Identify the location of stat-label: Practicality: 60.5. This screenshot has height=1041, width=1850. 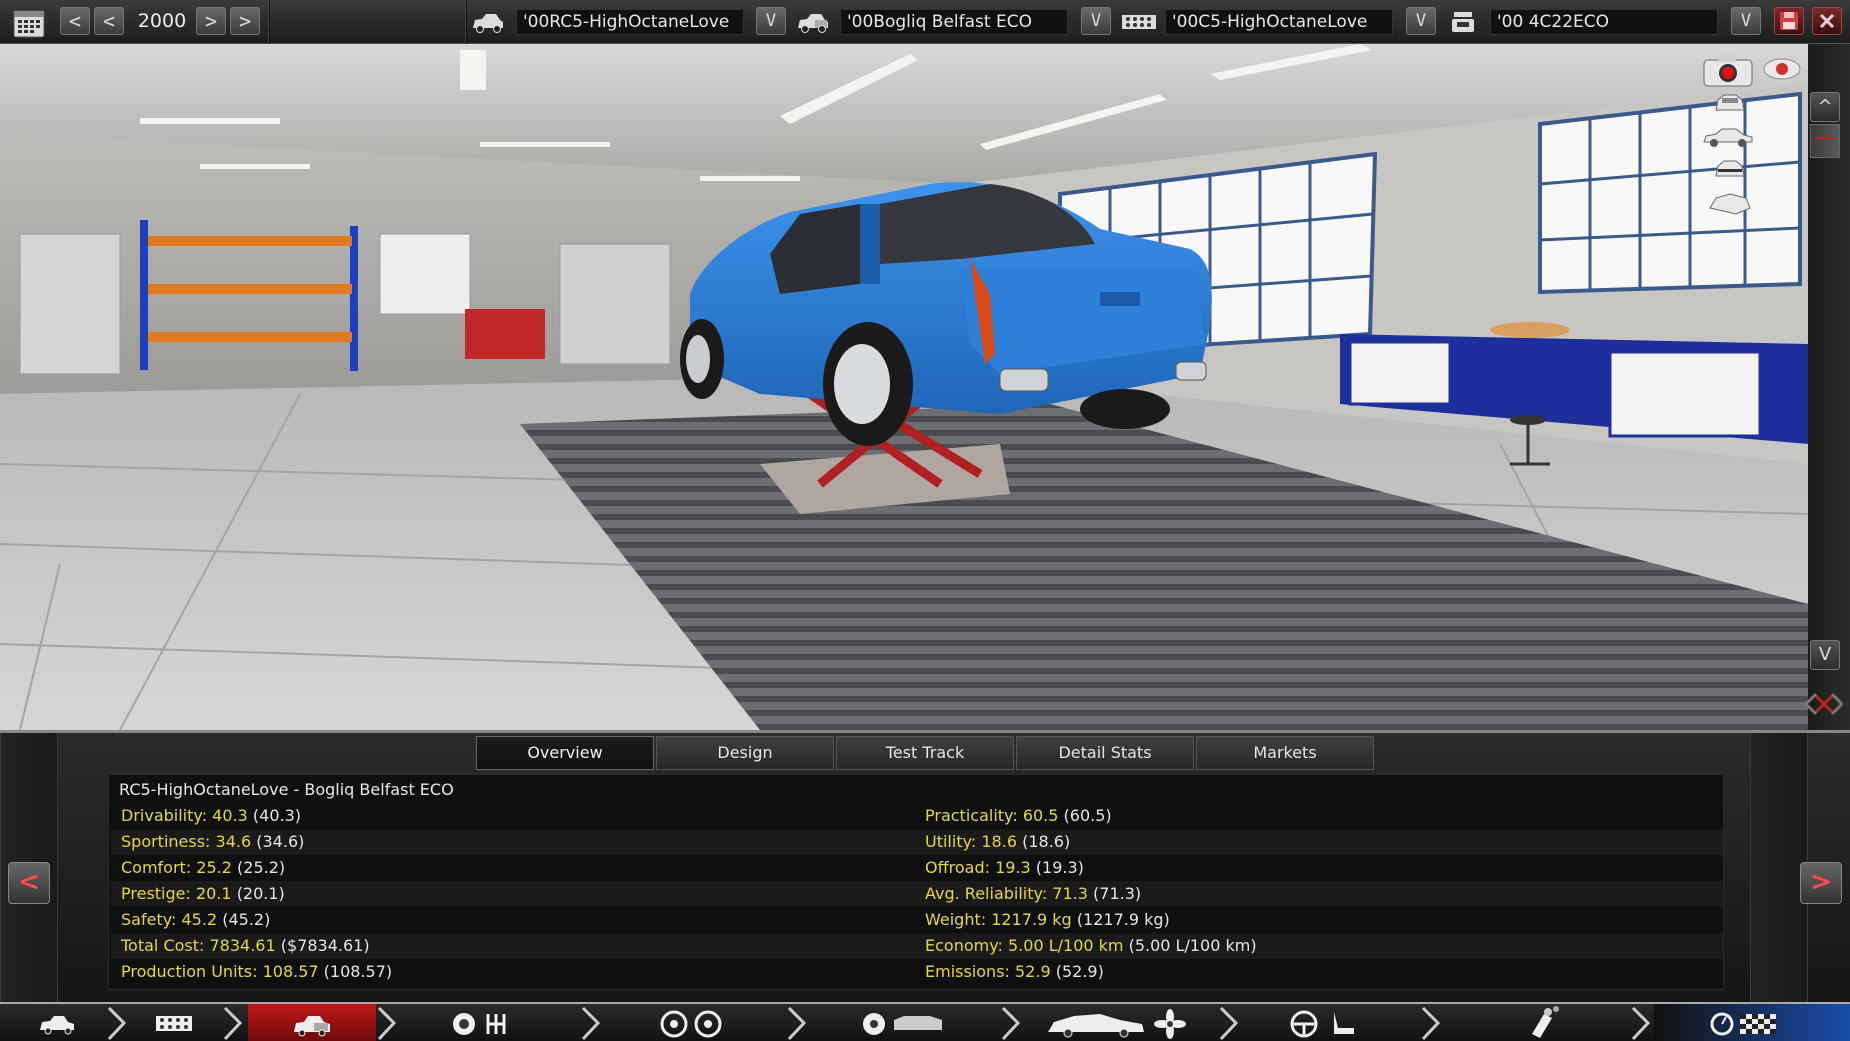
(992, 815).